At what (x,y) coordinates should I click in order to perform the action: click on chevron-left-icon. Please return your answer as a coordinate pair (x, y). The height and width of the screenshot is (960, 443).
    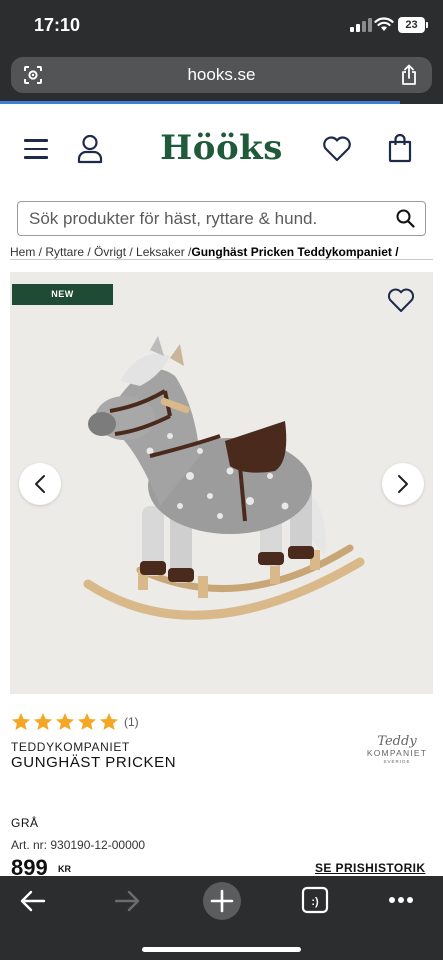
    Looking at the image, I should click on (40, 484).